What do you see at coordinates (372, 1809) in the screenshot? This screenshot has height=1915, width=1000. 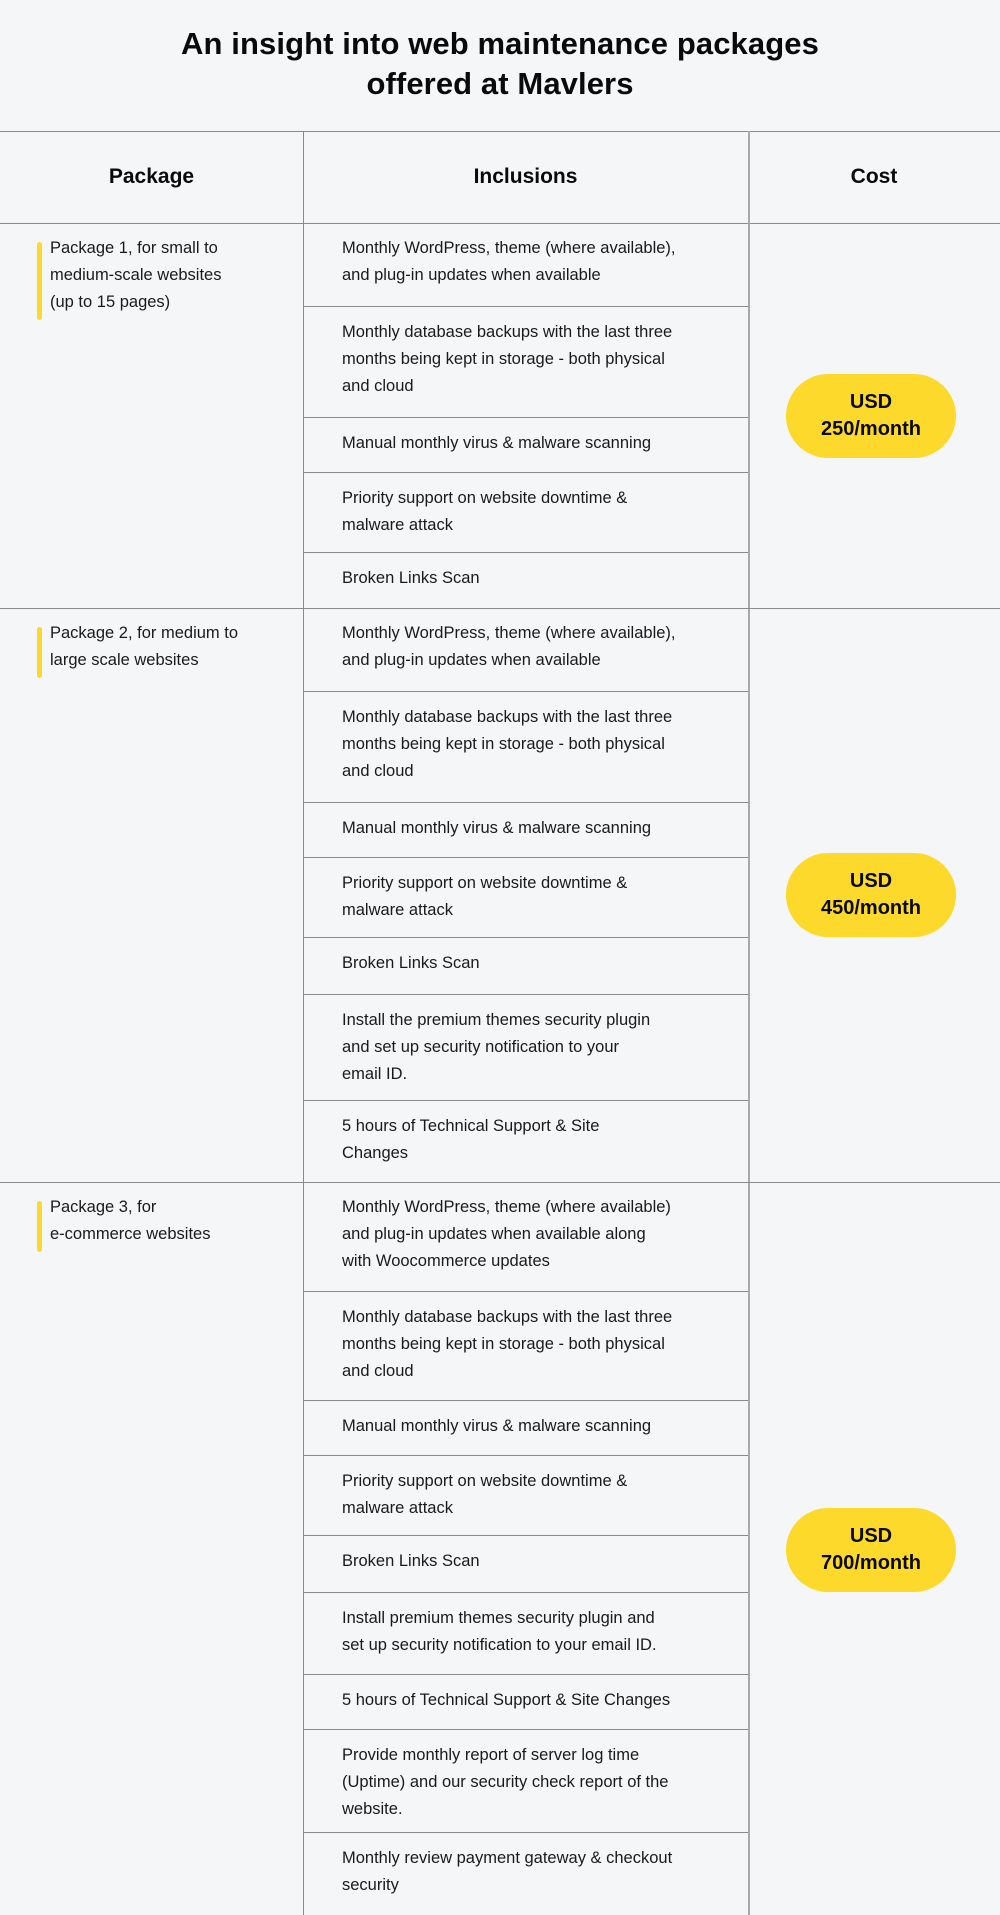 I see `inclusion-line: website.` at bounding box center [372, 1809].